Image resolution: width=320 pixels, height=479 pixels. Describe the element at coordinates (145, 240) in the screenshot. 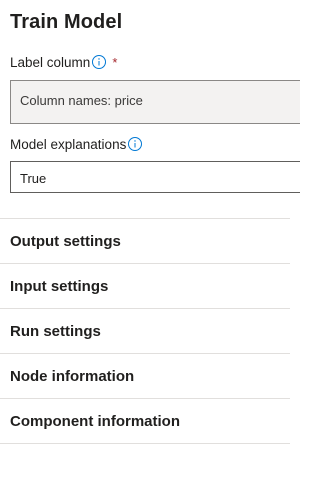

I see `section-output-settings: Output settings` at that location.